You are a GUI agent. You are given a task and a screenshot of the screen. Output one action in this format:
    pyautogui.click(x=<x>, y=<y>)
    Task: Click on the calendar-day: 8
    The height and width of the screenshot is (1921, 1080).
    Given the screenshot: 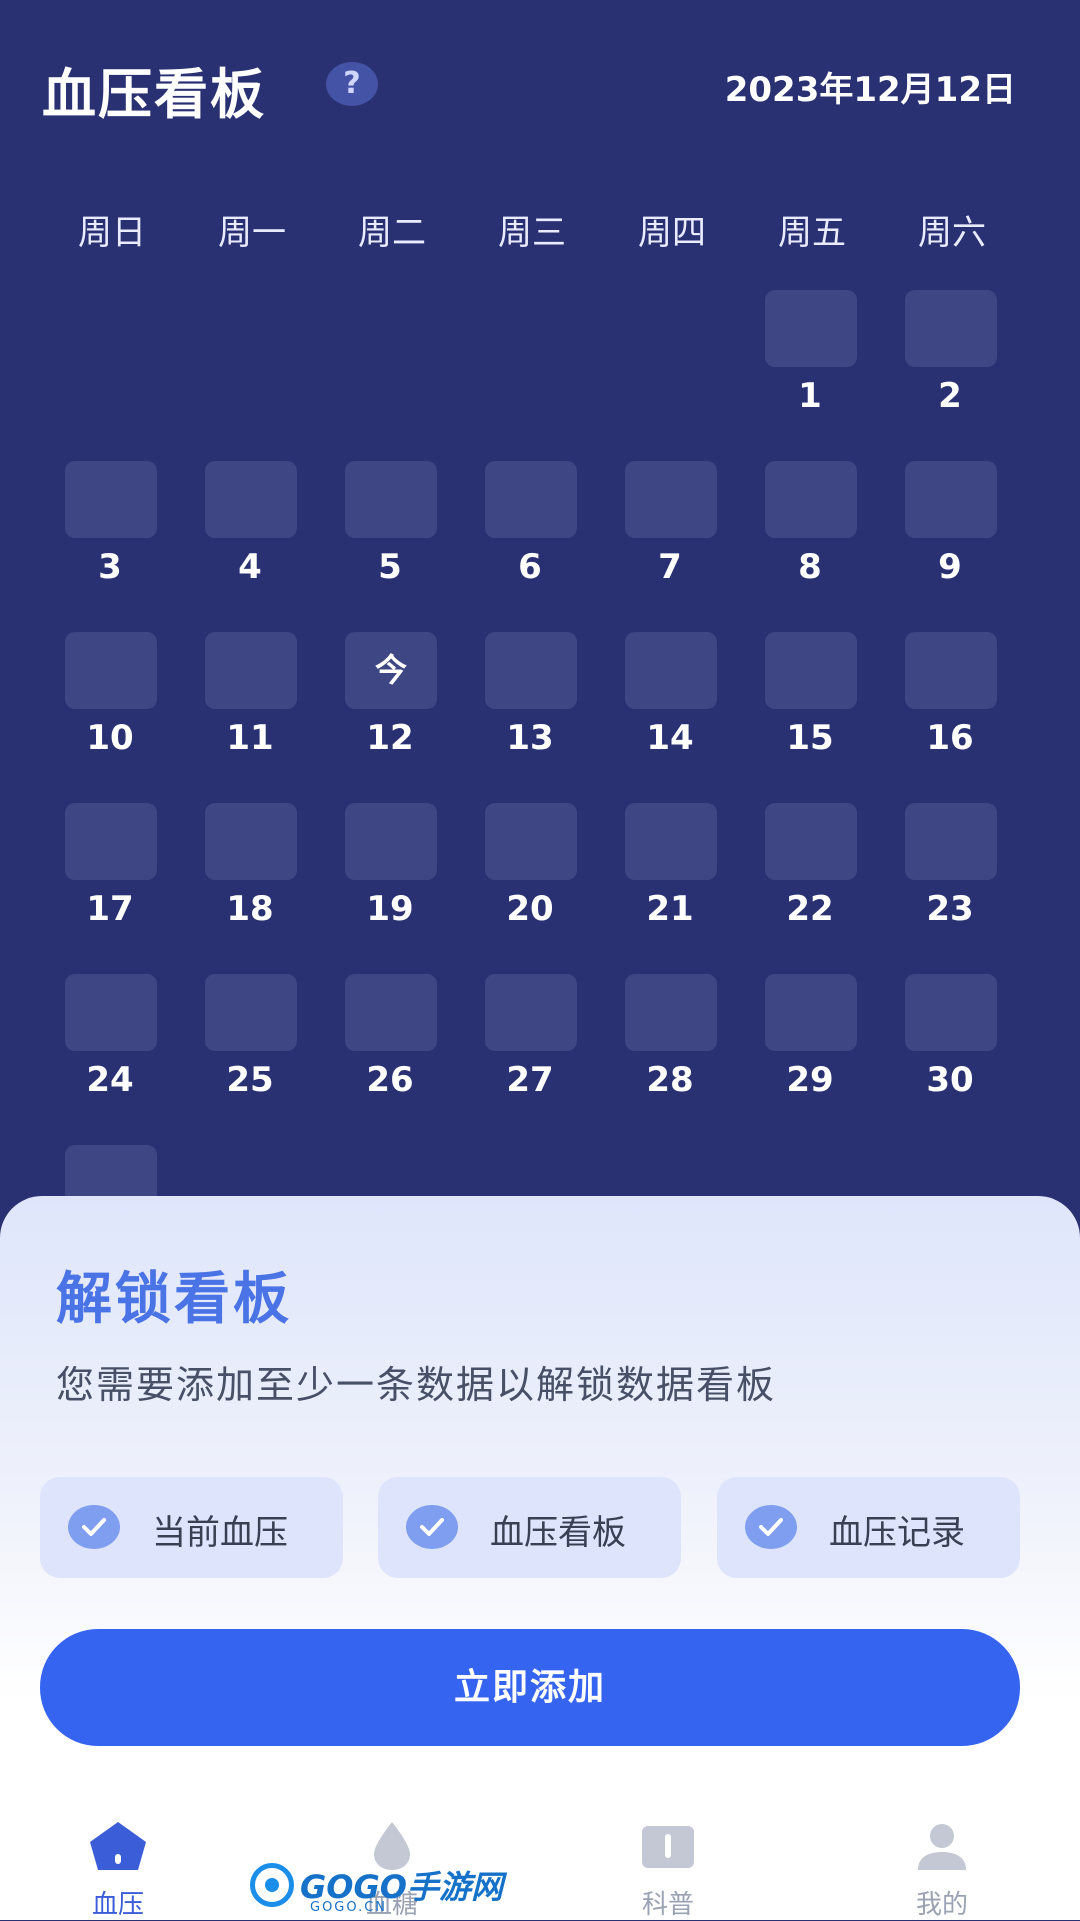 What is the action you would take?
    pyautogui.click(x=810, y=533)
    